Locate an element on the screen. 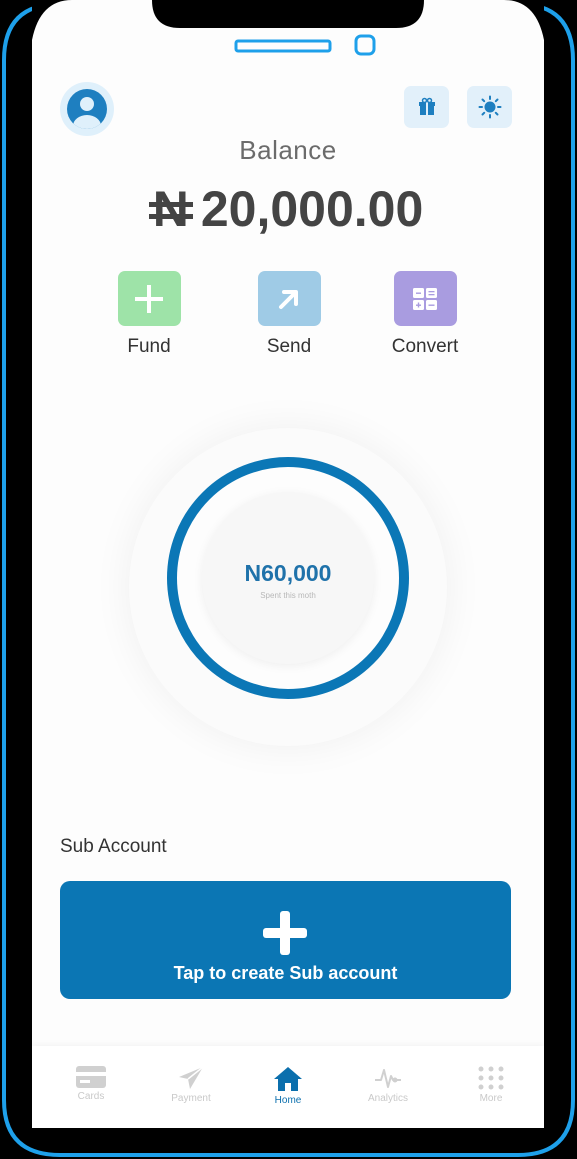  sun-icon is located at coordinates (489, 107).